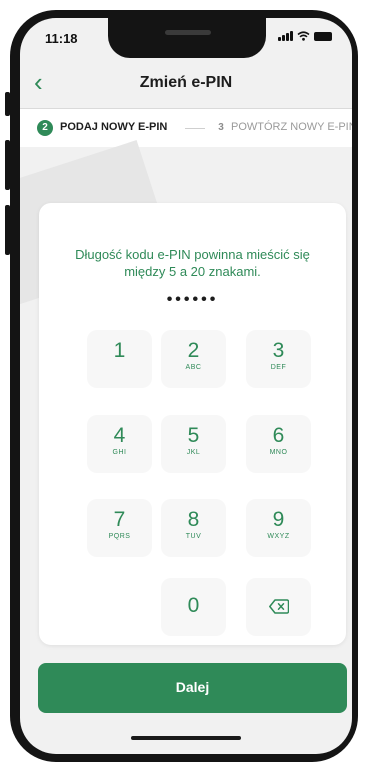 This screenshot has width=368, height=765. I want to click on key-4: 4 GHI, so click(119, 444).